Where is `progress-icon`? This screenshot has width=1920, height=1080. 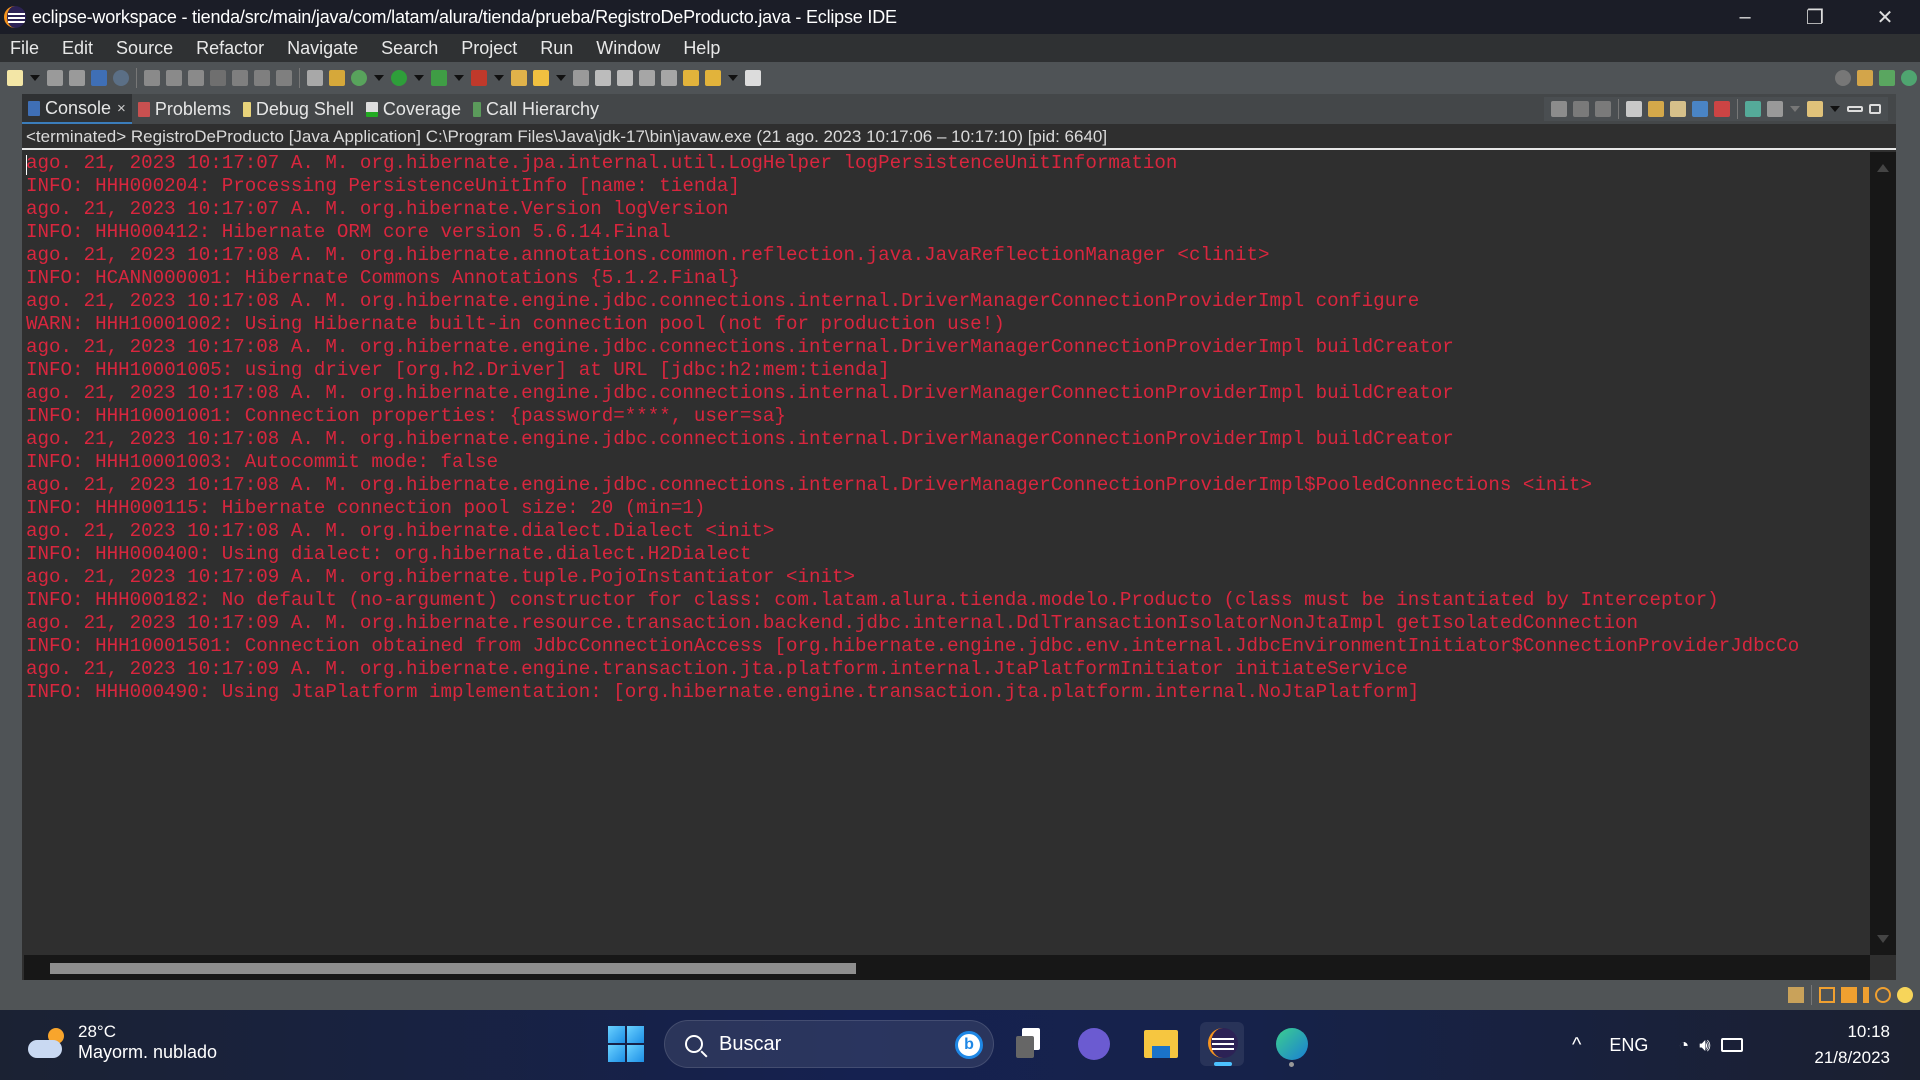
progress-icon is located at coordinates (1796, 995).